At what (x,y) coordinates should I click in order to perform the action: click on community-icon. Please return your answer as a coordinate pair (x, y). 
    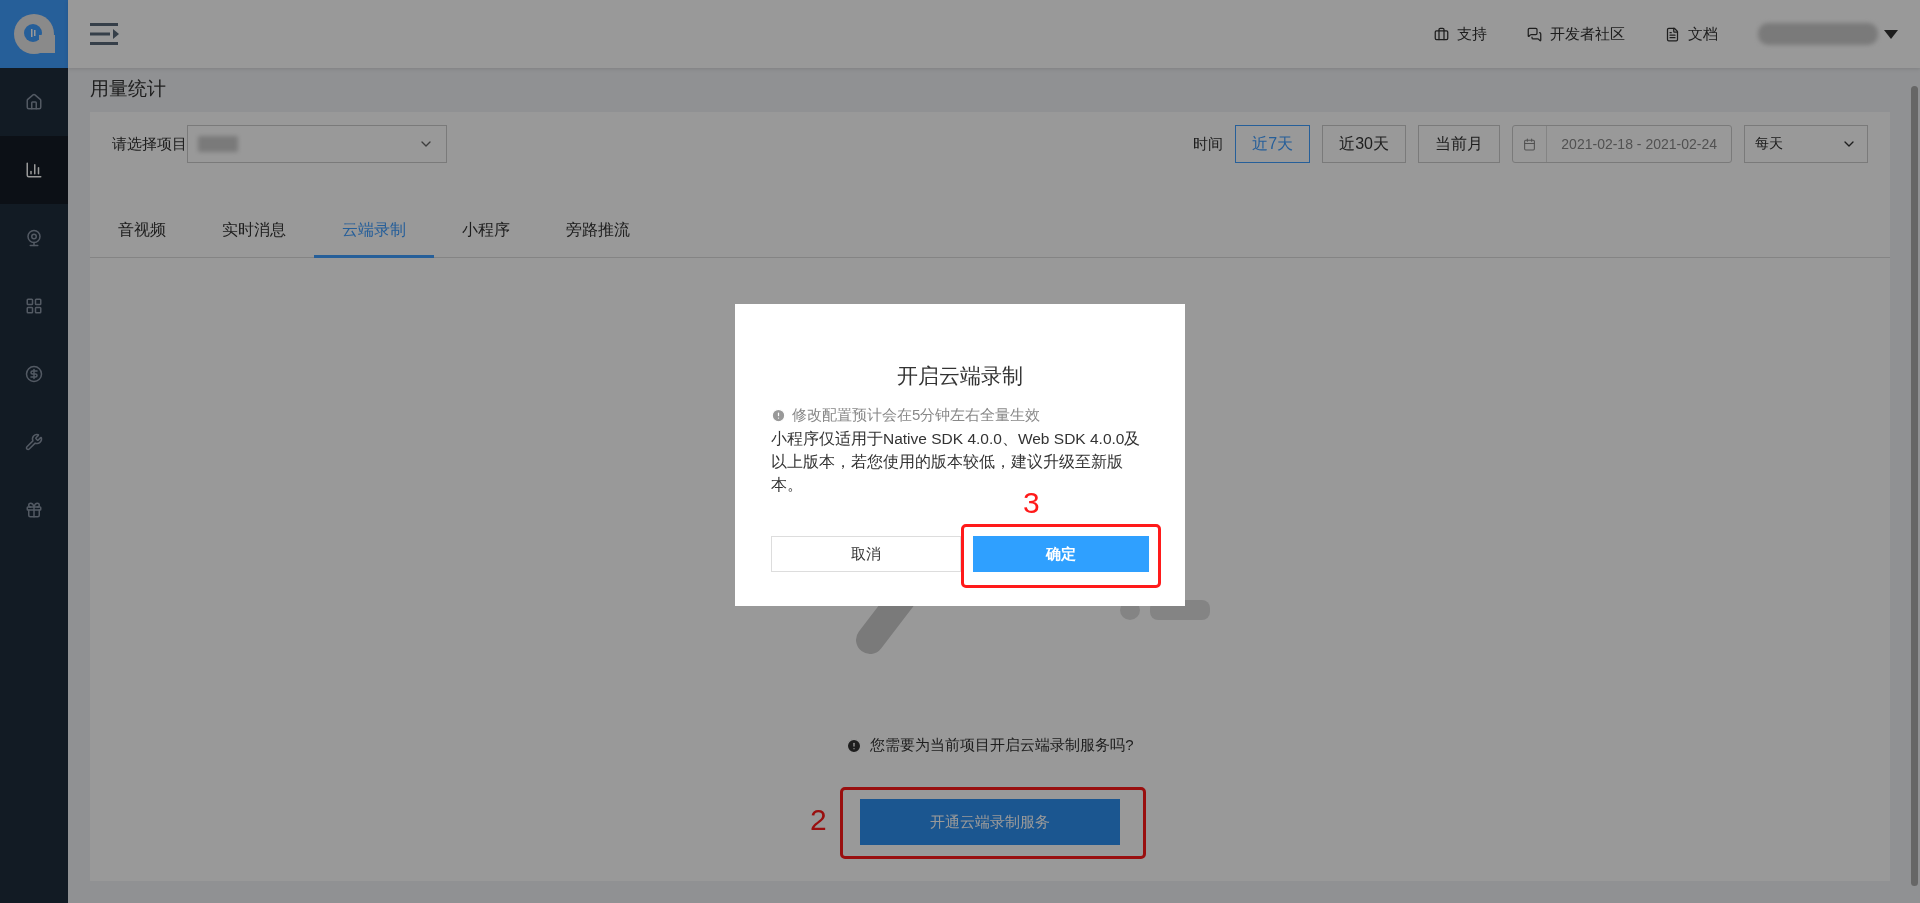
    Looking at the image, I should click on (1534, 34).